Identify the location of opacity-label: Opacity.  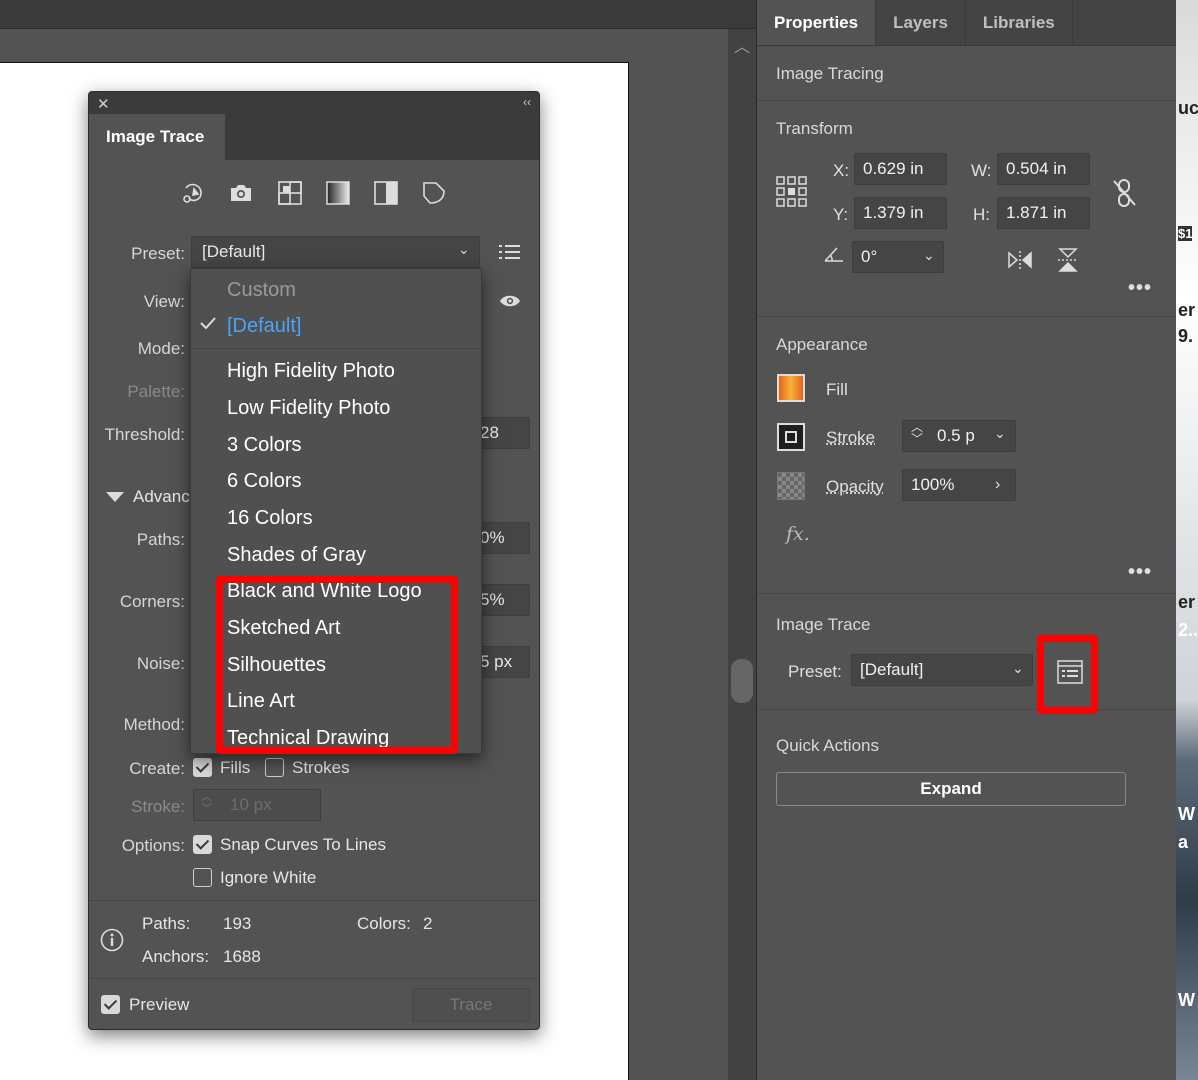
(855, 487).